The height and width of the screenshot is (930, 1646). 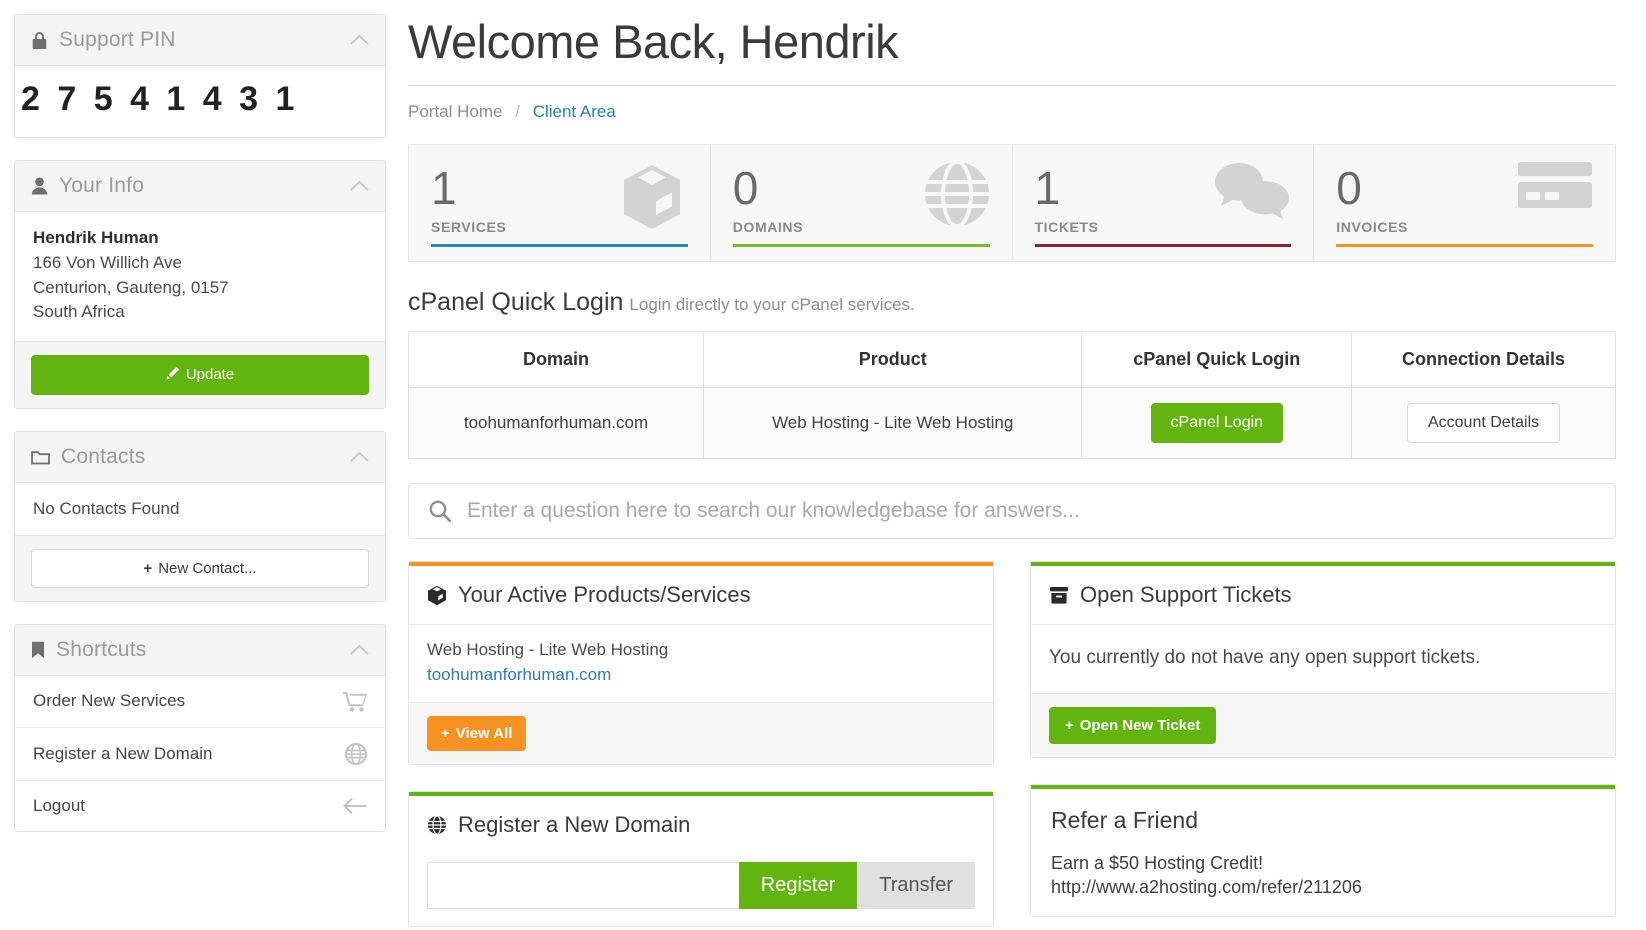 What do you see at coordinates (574, 111) in the screenshot?
I see `breadcrumb-client-area: Client Area` at bounding box center [574, 111].